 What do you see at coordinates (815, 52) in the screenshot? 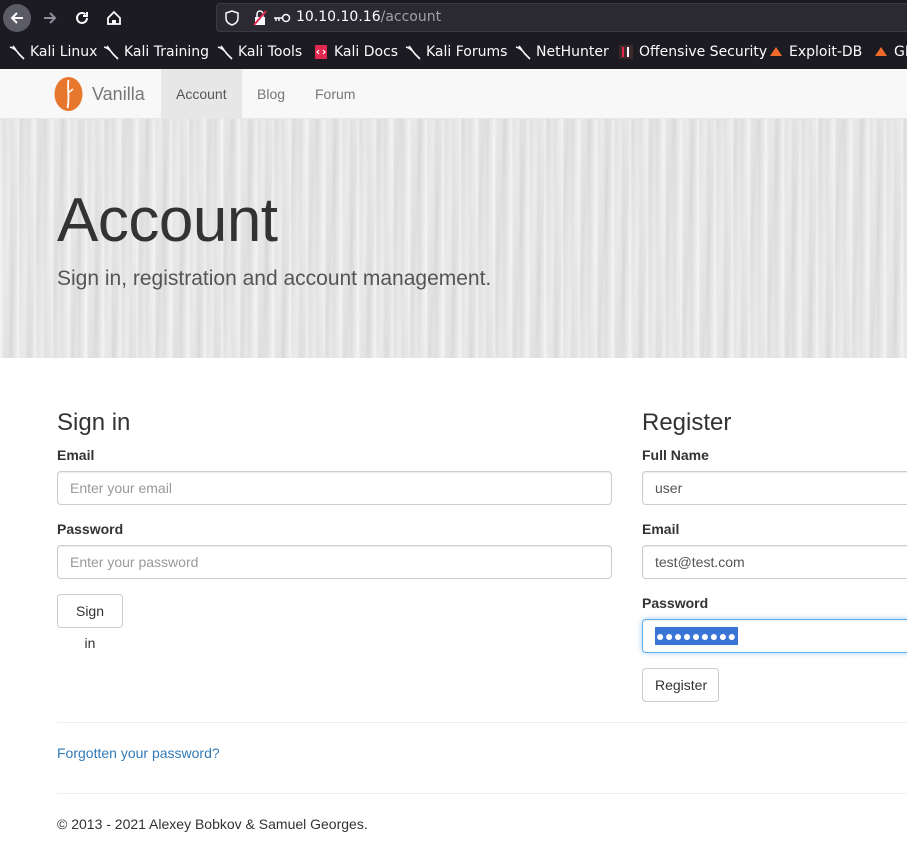
I see `bookmark-exploit-db: Exploit-DB` at bounding box center [815, 52].